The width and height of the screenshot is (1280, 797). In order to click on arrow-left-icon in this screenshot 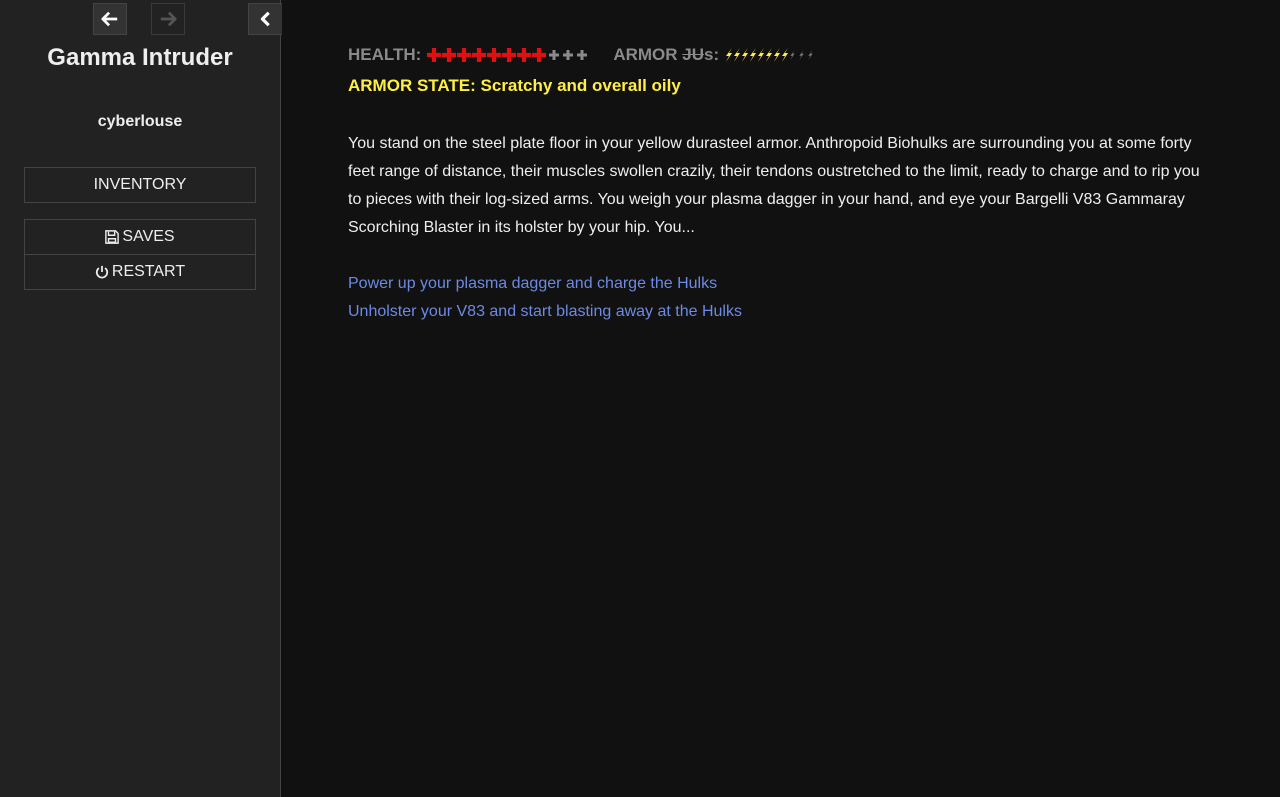, I will do `click(109, 19)`.